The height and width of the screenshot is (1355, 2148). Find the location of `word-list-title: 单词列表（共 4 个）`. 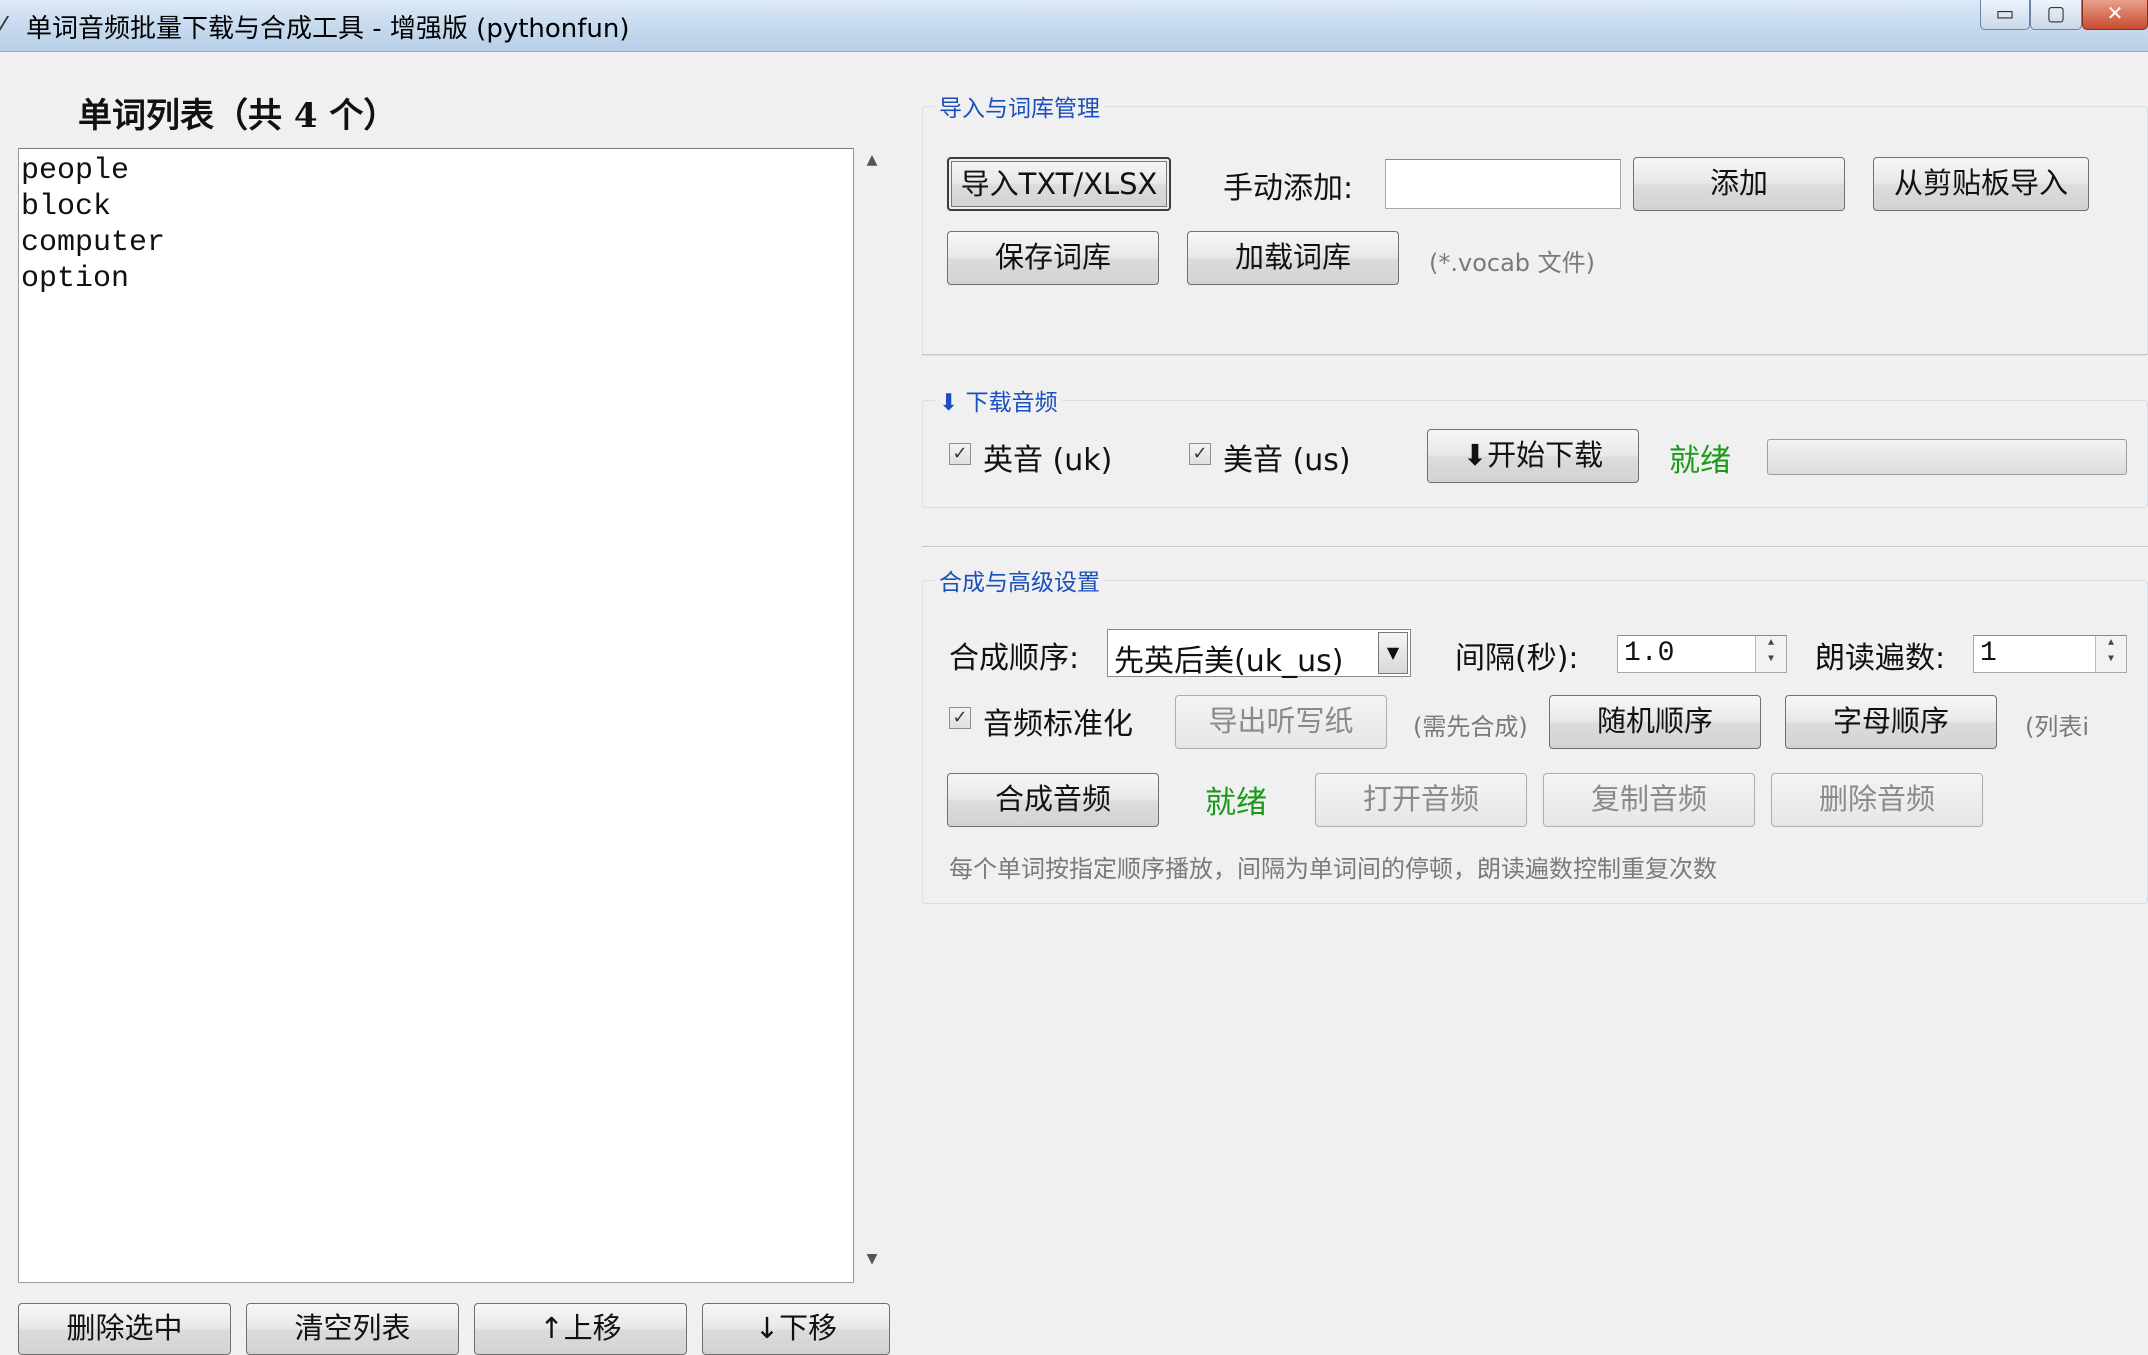

word-list-title: 单词列表（共 4 个） is located at coordinates (238, 116).